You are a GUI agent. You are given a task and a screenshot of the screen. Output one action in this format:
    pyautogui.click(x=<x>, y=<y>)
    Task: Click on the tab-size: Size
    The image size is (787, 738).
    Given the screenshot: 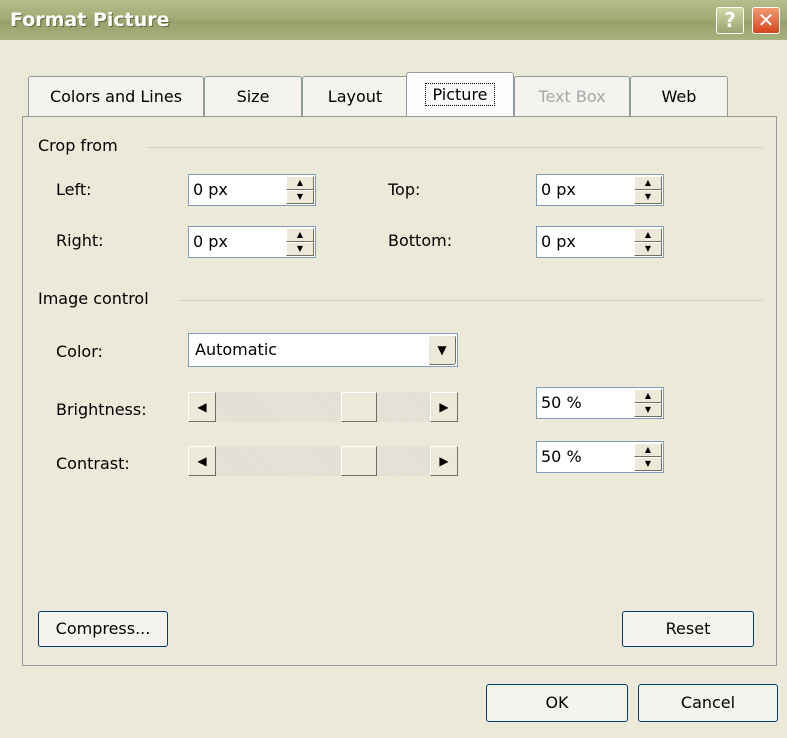 What is the action you would take?
    pyautogui.click(x=253, y=96)
    